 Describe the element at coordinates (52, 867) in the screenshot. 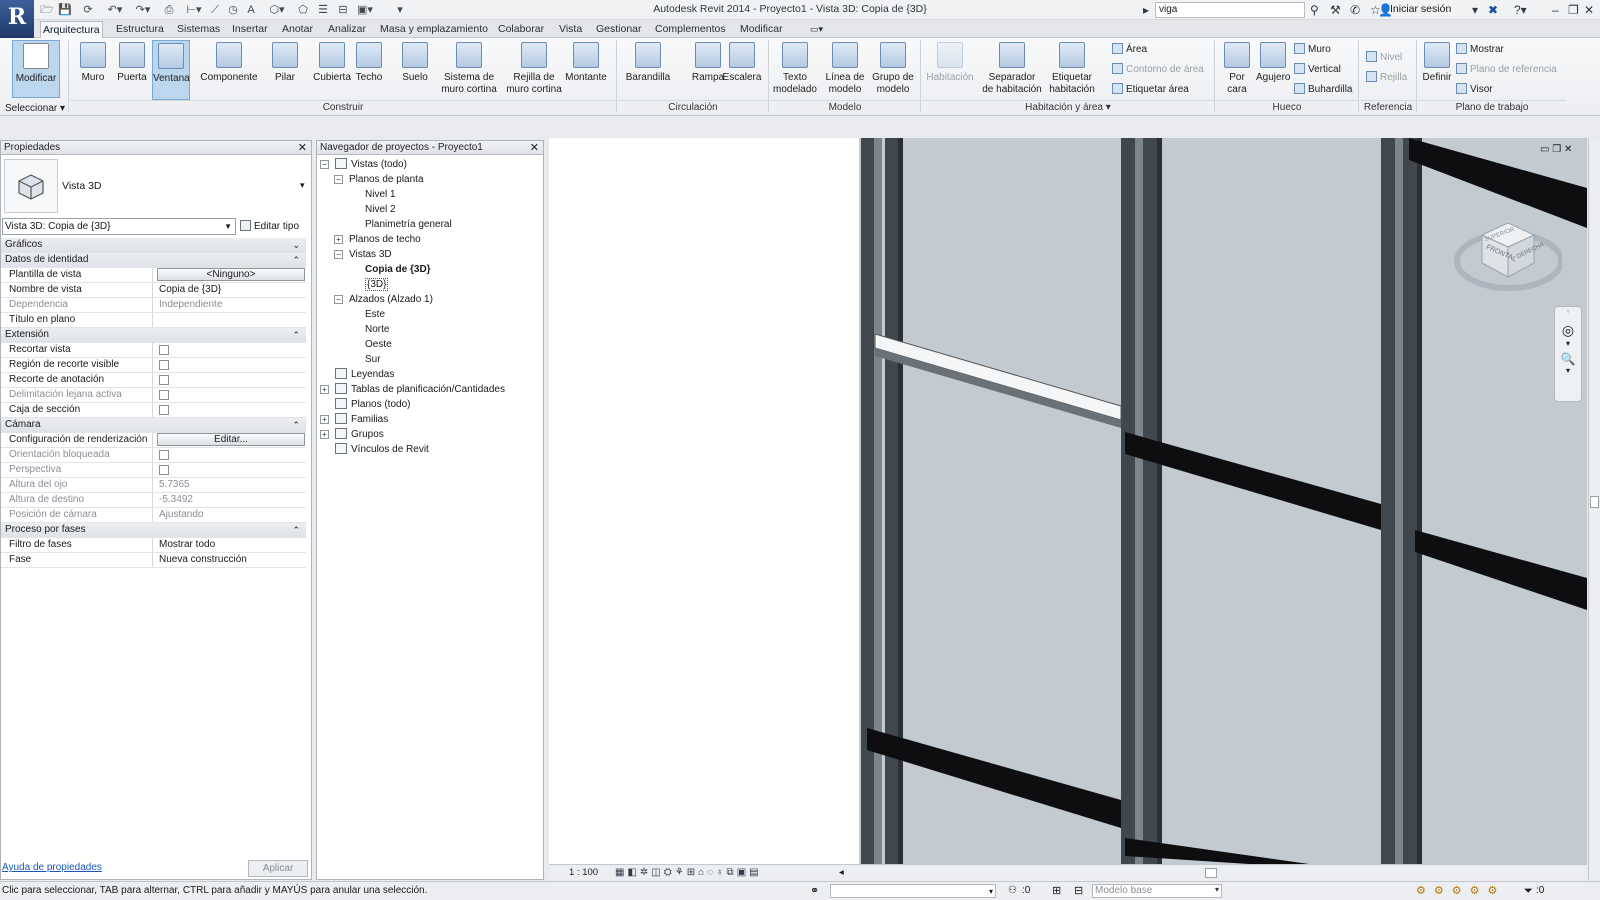

I see `properties-help-link: Ayuda de propiedades` at that location.